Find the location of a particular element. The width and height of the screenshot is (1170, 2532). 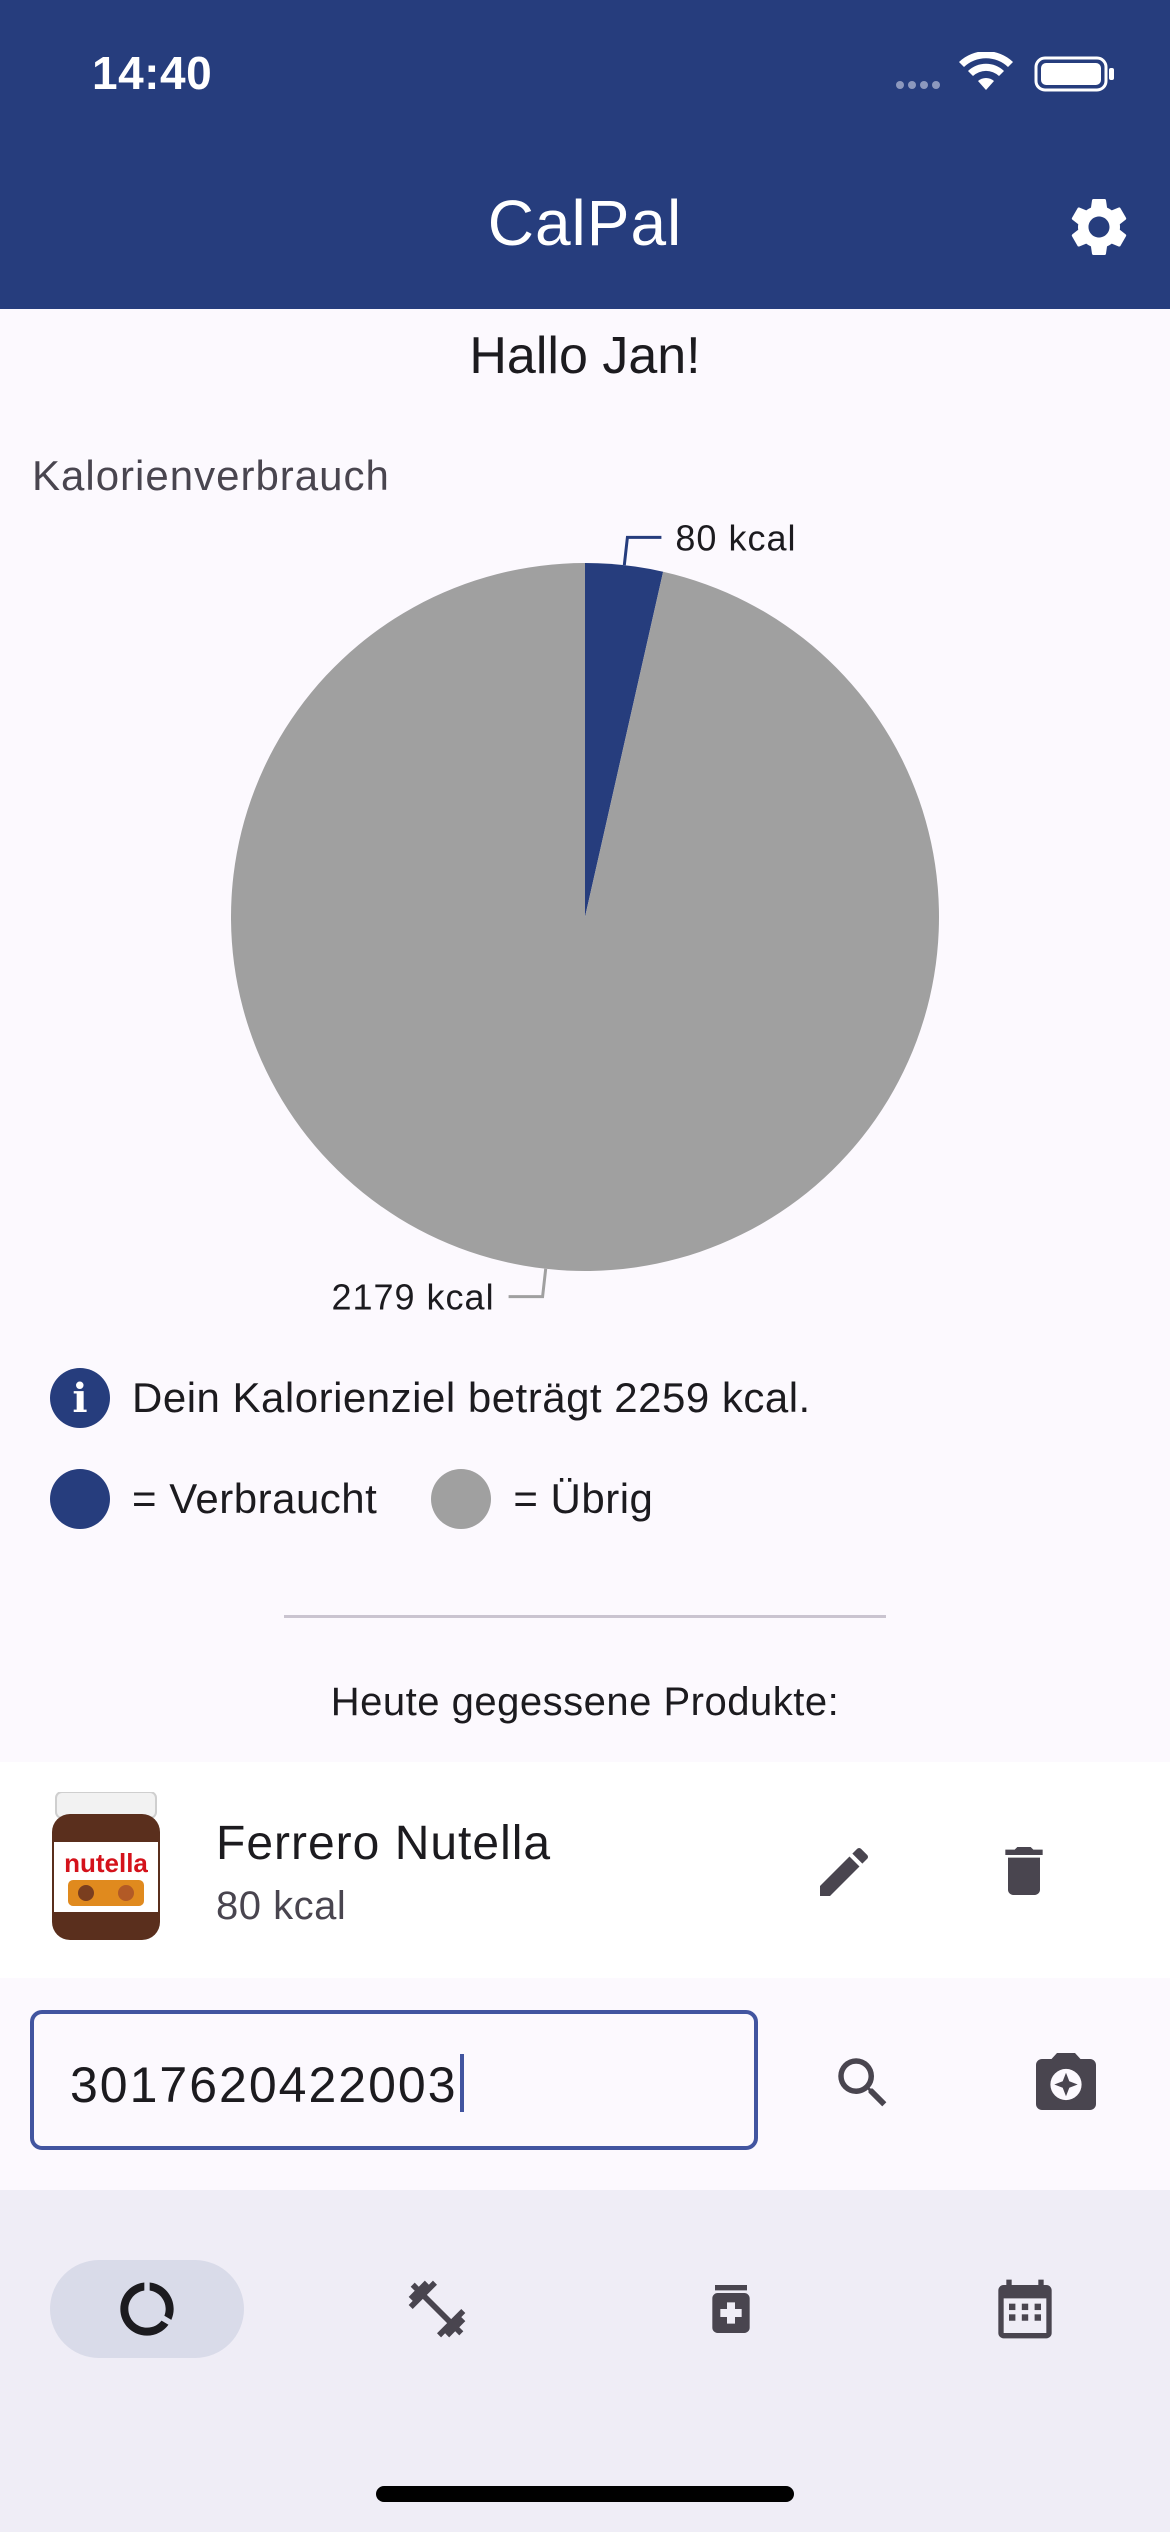

delete-product-button is located at coordinates (1024, 1871).